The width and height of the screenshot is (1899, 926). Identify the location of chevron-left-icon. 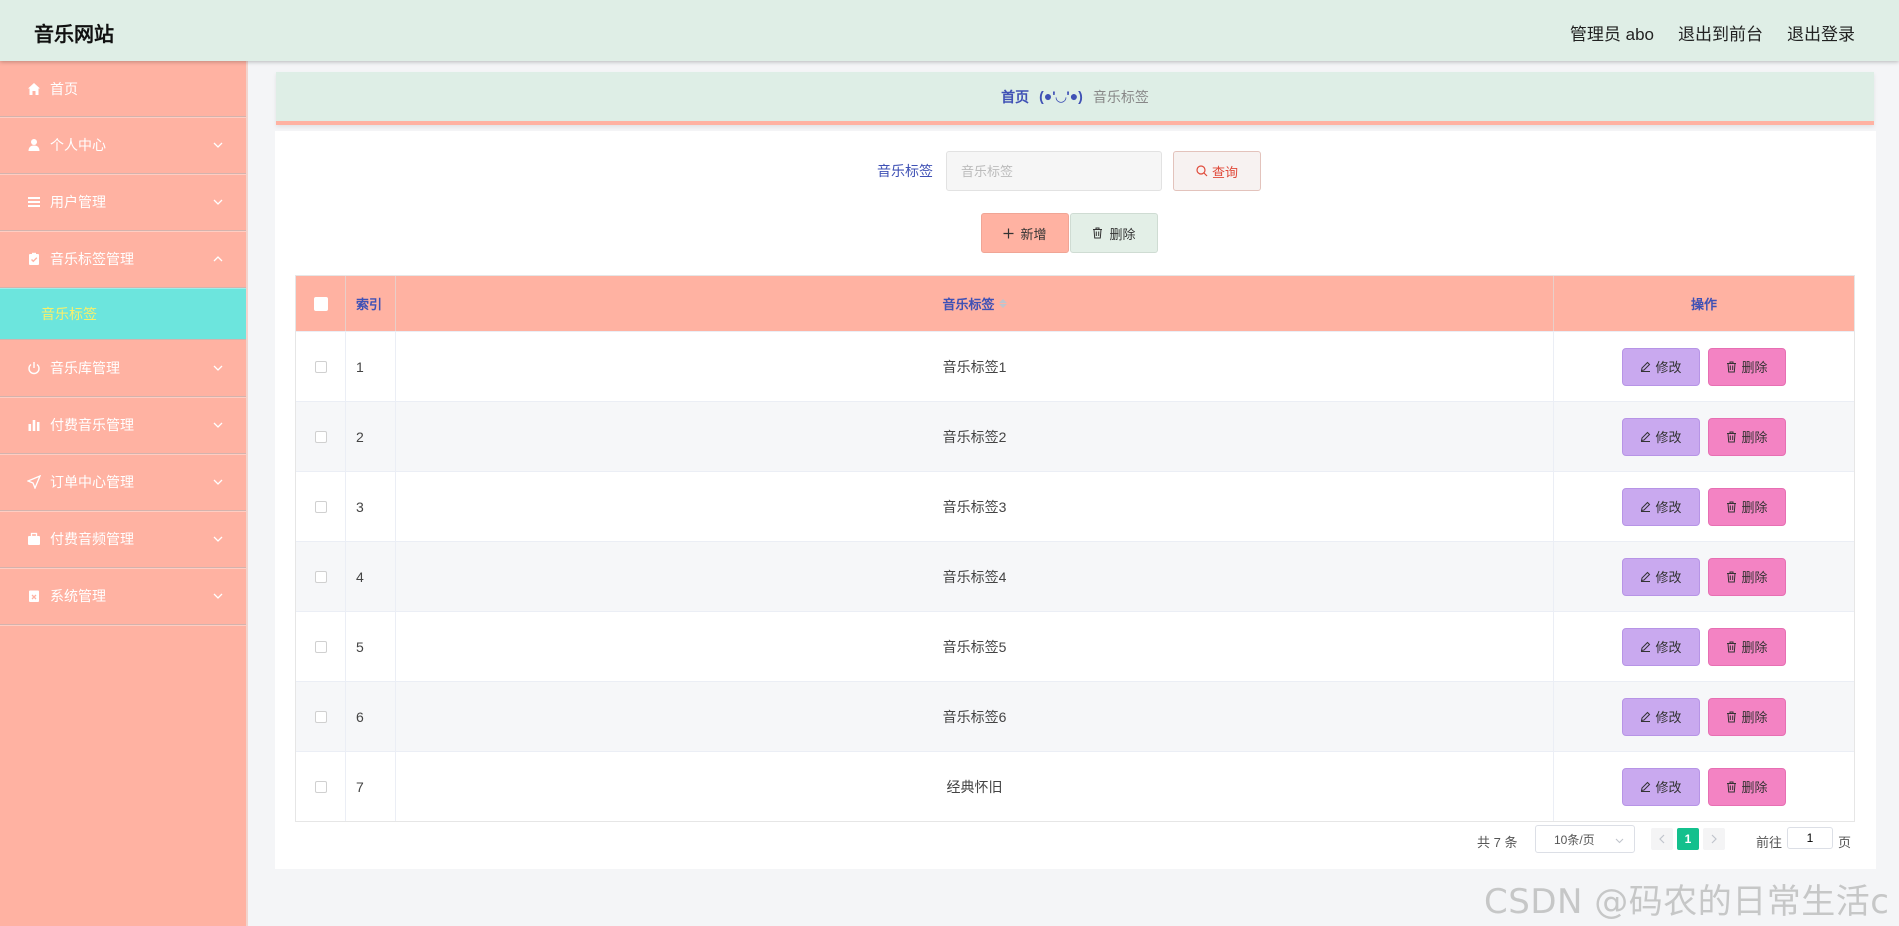
(1662, 839).